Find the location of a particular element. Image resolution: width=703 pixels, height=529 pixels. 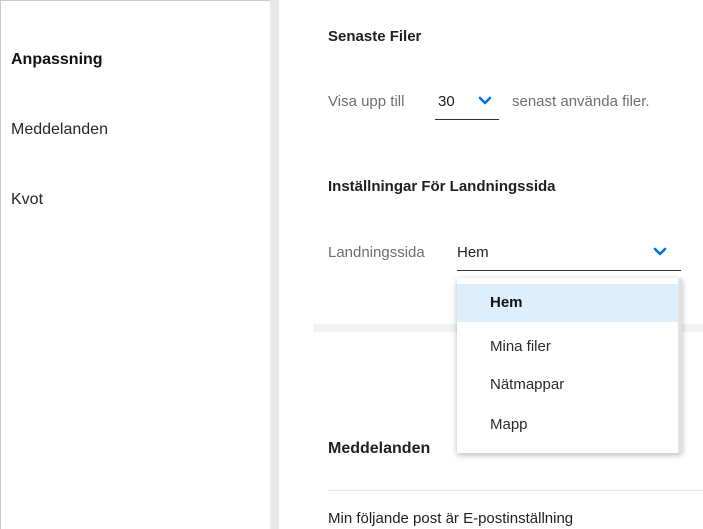

option-label: Mapp is located at coordinates (509, 424).